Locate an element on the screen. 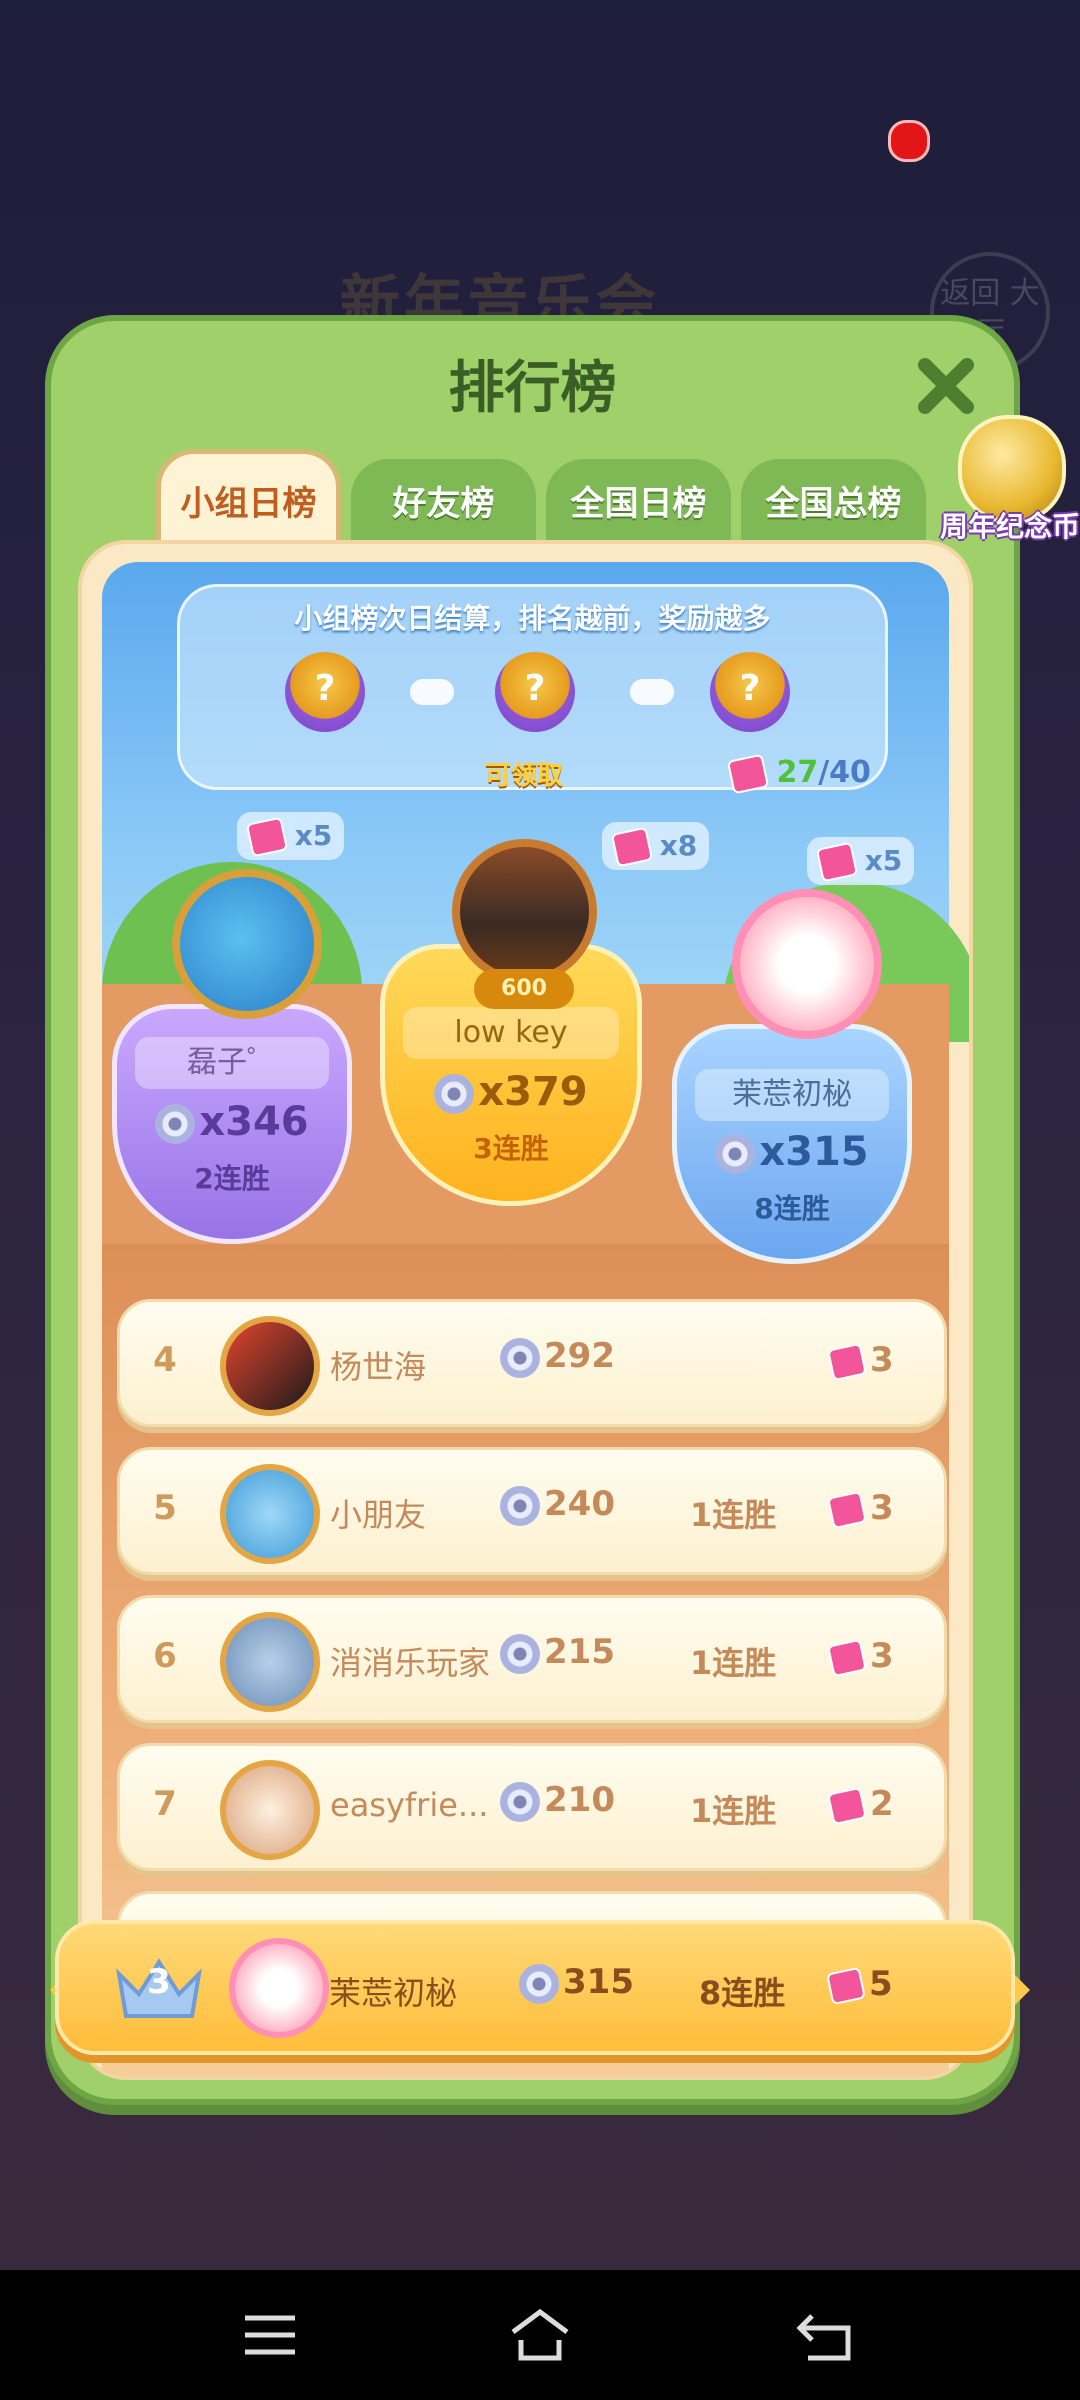  rank-number: 5 is located at coordinates (165, 1508).